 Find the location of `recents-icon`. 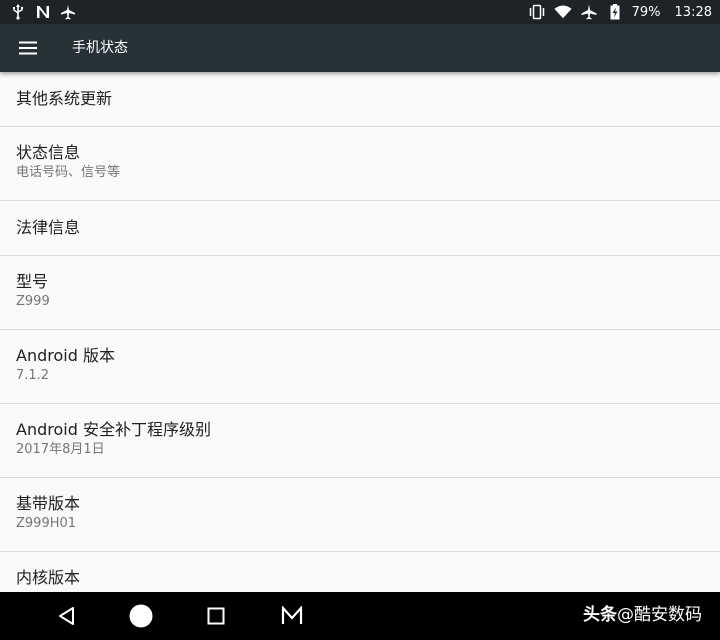

recents-icon is located at coordinates (216, 616).